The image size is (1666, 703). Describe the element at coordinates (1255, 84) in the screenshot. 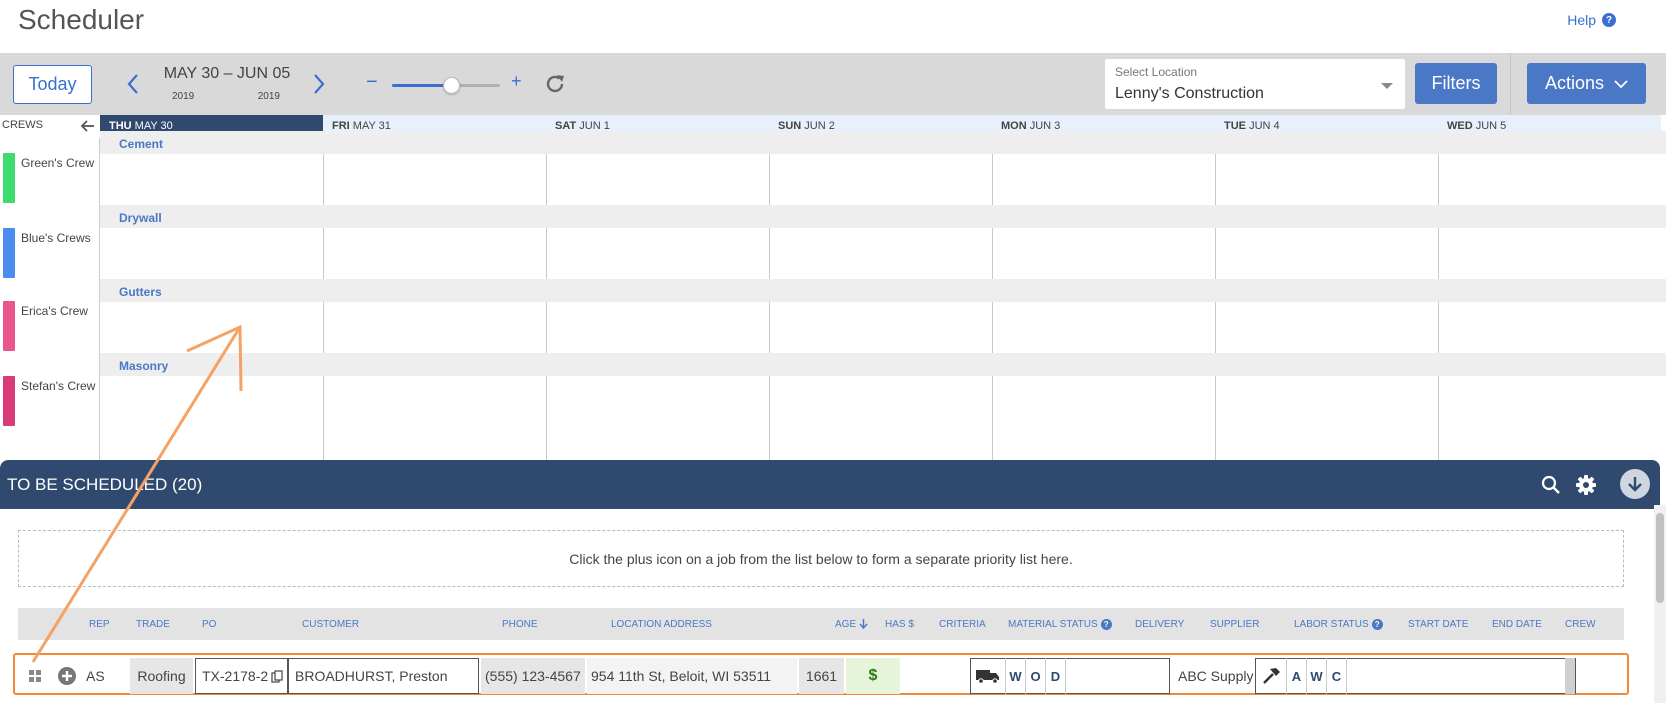

I see `location-select: Select Location Lenny's Construction` at that location.